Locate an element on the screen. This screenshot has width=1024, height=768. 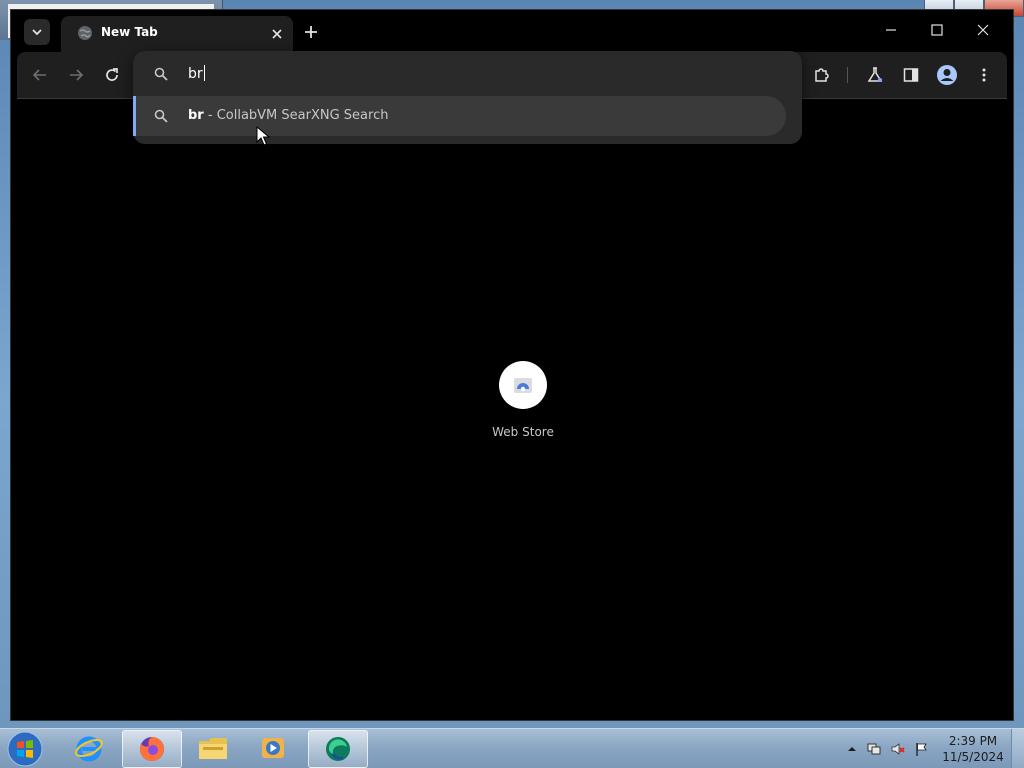
arrow-left-icon is located at coordinates (39, 75).